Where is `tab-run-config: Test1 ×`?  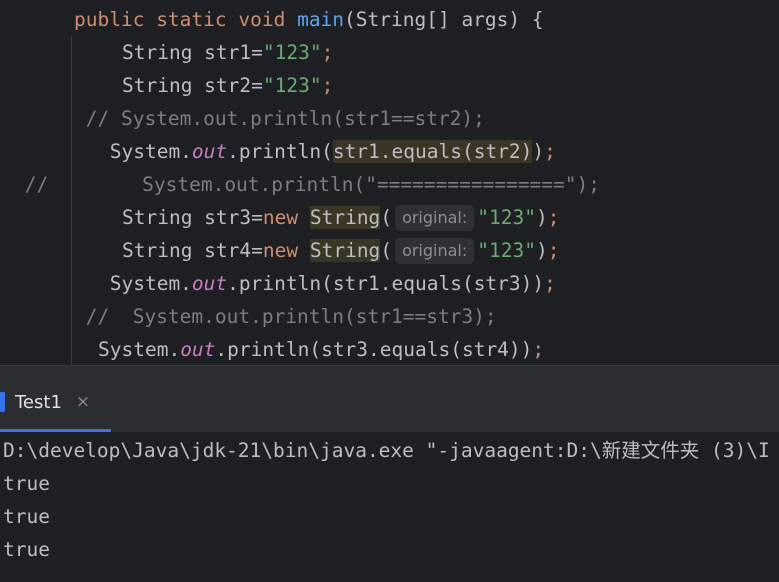 tab-run-config: Test1 × is located at coordinates (55, 402).